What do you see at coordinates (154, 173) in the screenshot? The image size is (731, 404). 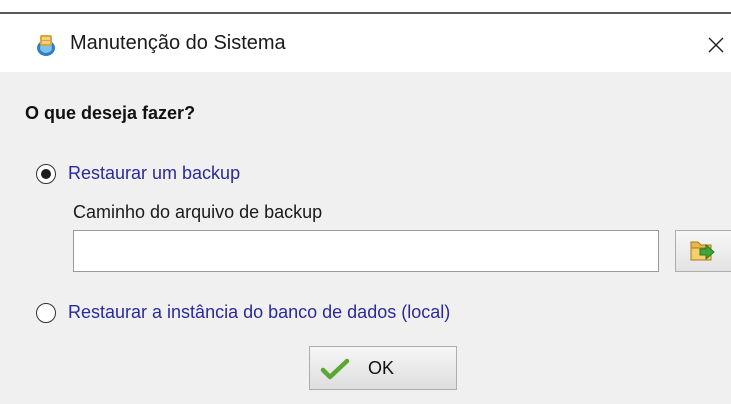 I see `radio-restore-backup-label: Restaurar um backup` at bounding box center [154, 173].